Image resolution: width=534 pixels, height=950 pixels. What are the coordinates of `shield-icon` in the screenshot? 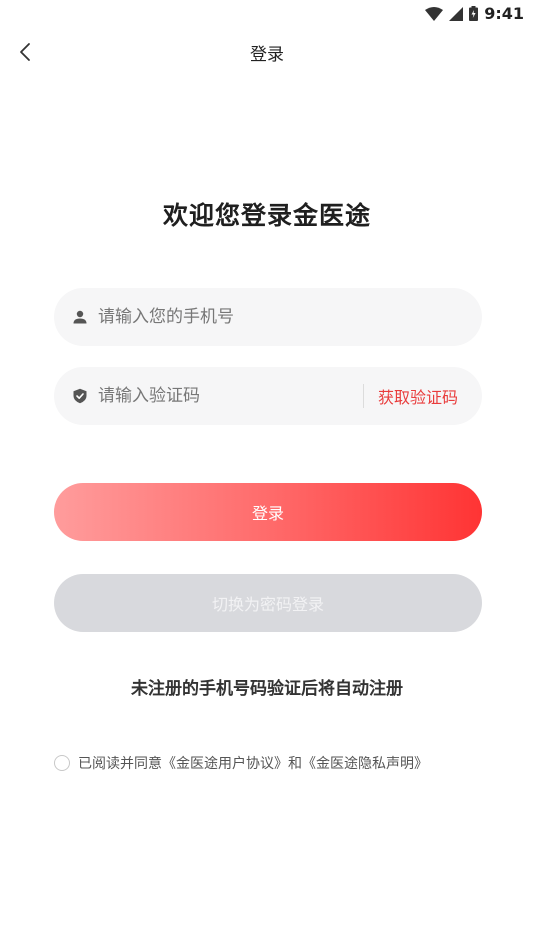 It's located at (80, 396).